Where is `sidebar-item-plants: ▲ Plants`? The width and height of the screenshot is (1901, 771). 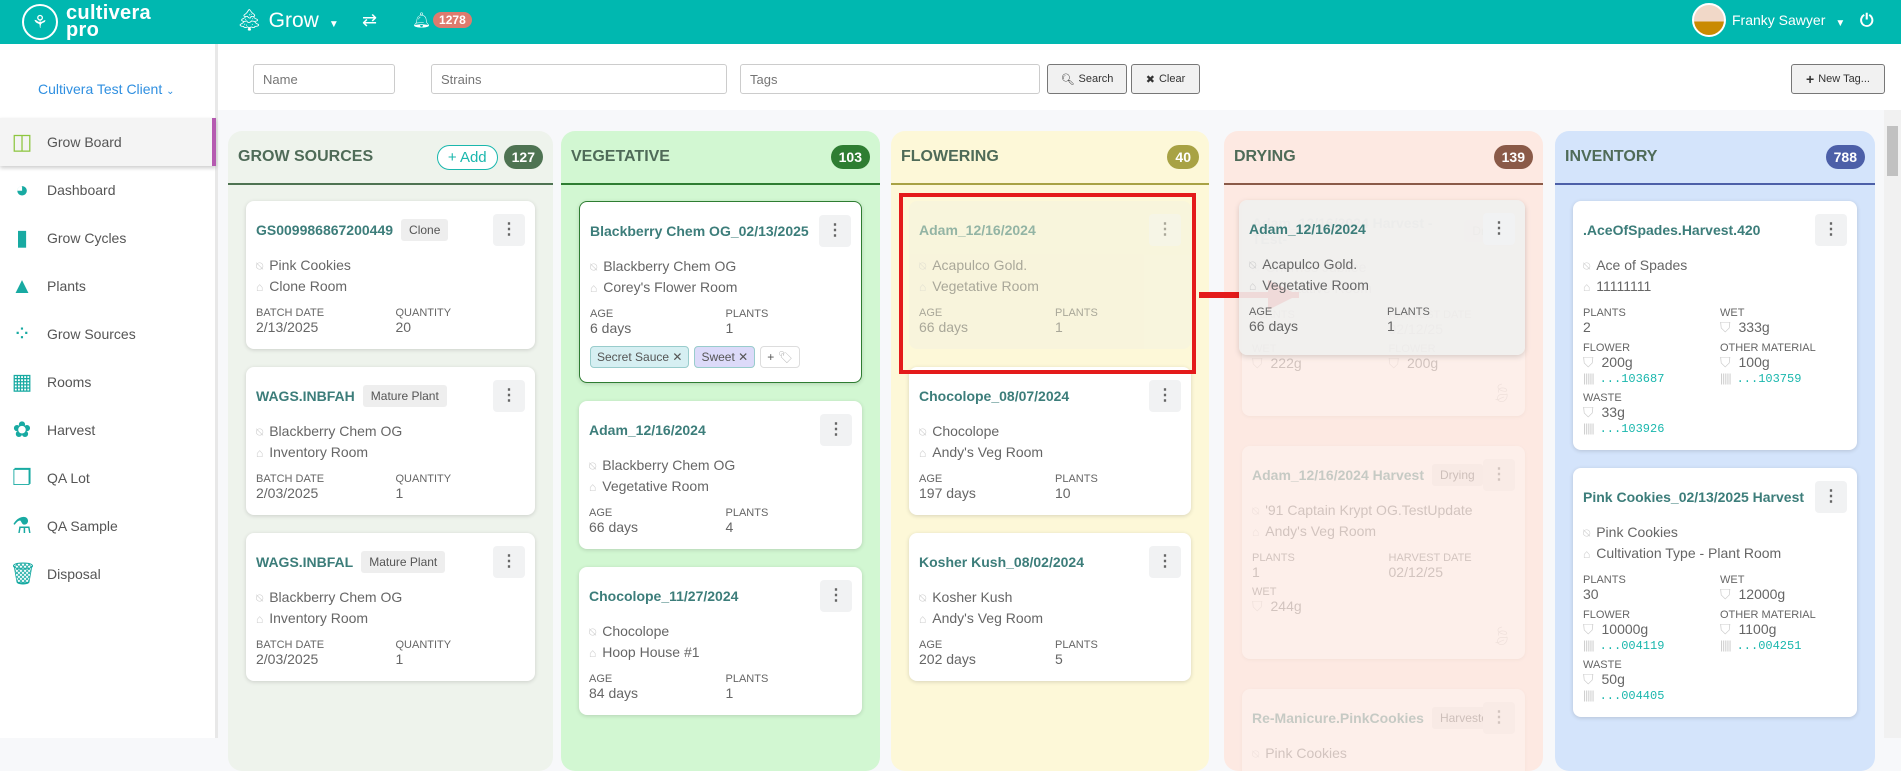
sidebar-item-plants: ▲ Plants is located at coordinates (108, 286).